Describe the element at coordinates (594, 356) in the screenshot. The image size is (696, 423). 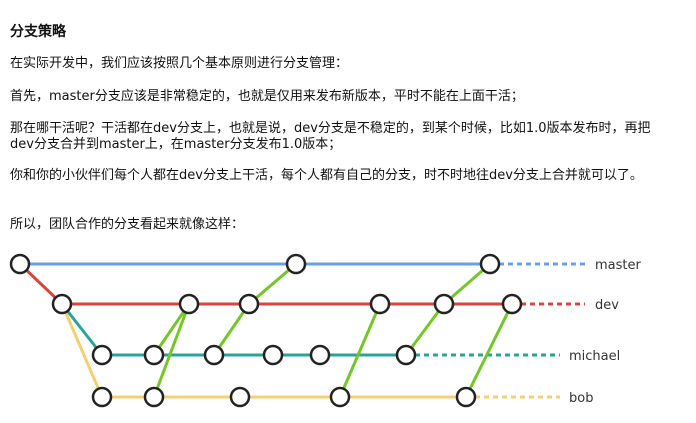
I see `branch-label-michael: michael` at that location.